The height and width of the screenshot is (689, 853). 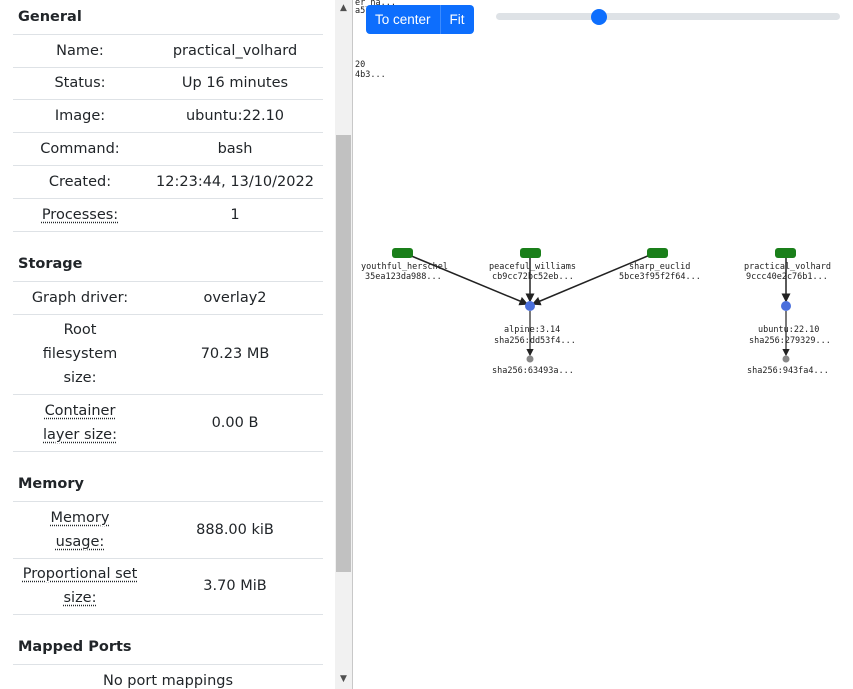 I want to click on container-node-name: practical_volhard, so click(x=787, y=267).